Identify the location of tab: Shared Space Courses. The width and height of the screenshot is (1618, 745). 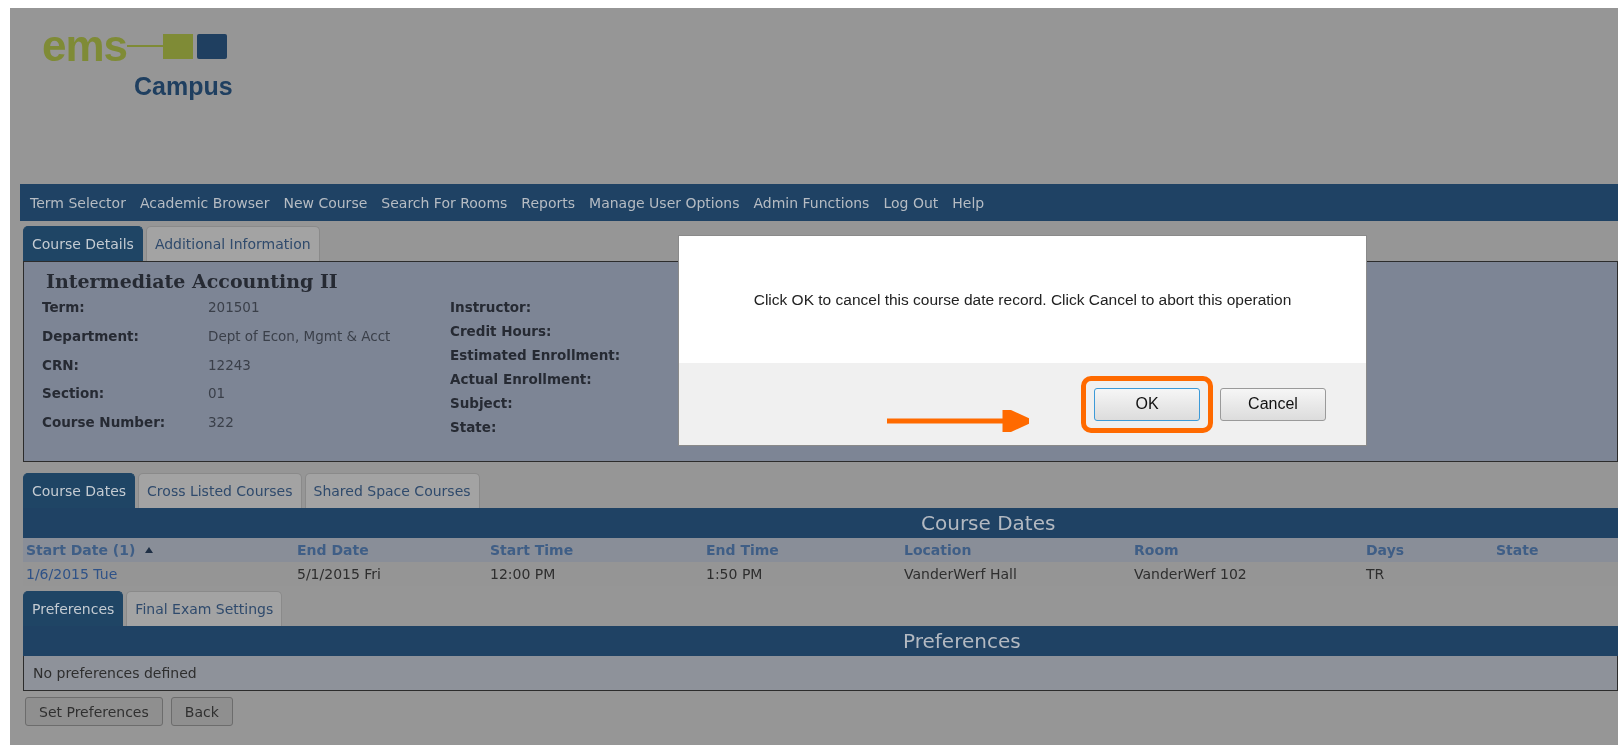
(392, 490).